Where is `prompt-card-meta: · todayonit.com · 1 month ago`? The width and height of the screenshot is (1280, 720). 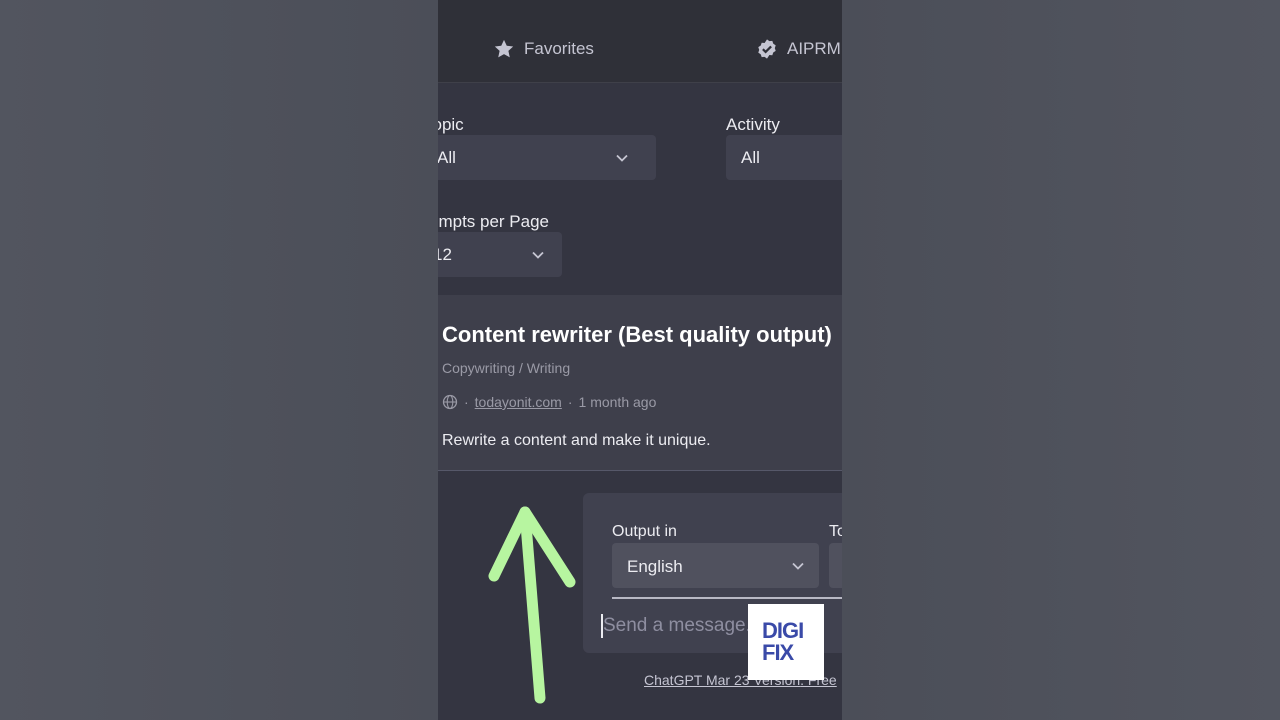 prompt-card-meta: · todayonit.com · 1 month ago is located at coordinates (549, 402).